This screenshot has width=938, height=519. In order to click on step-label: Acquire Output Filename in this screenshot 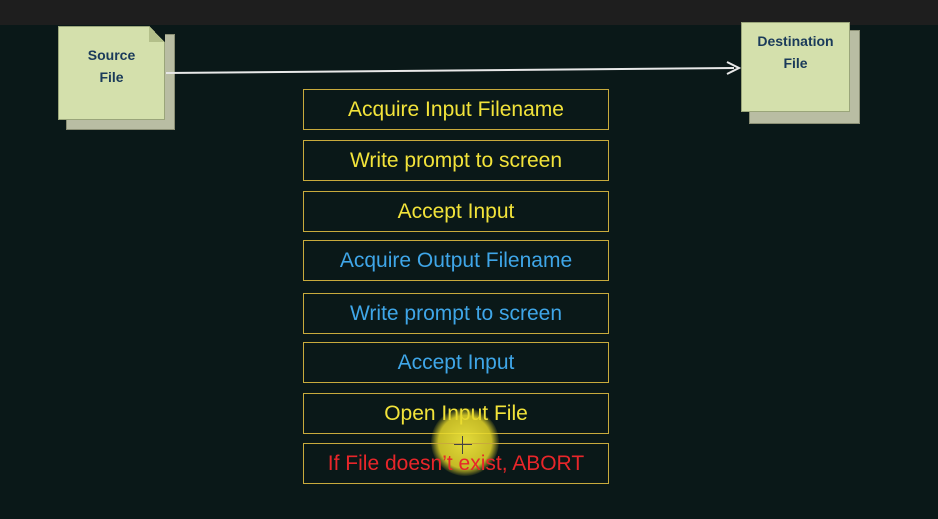, I will do `click(456, 260)`.